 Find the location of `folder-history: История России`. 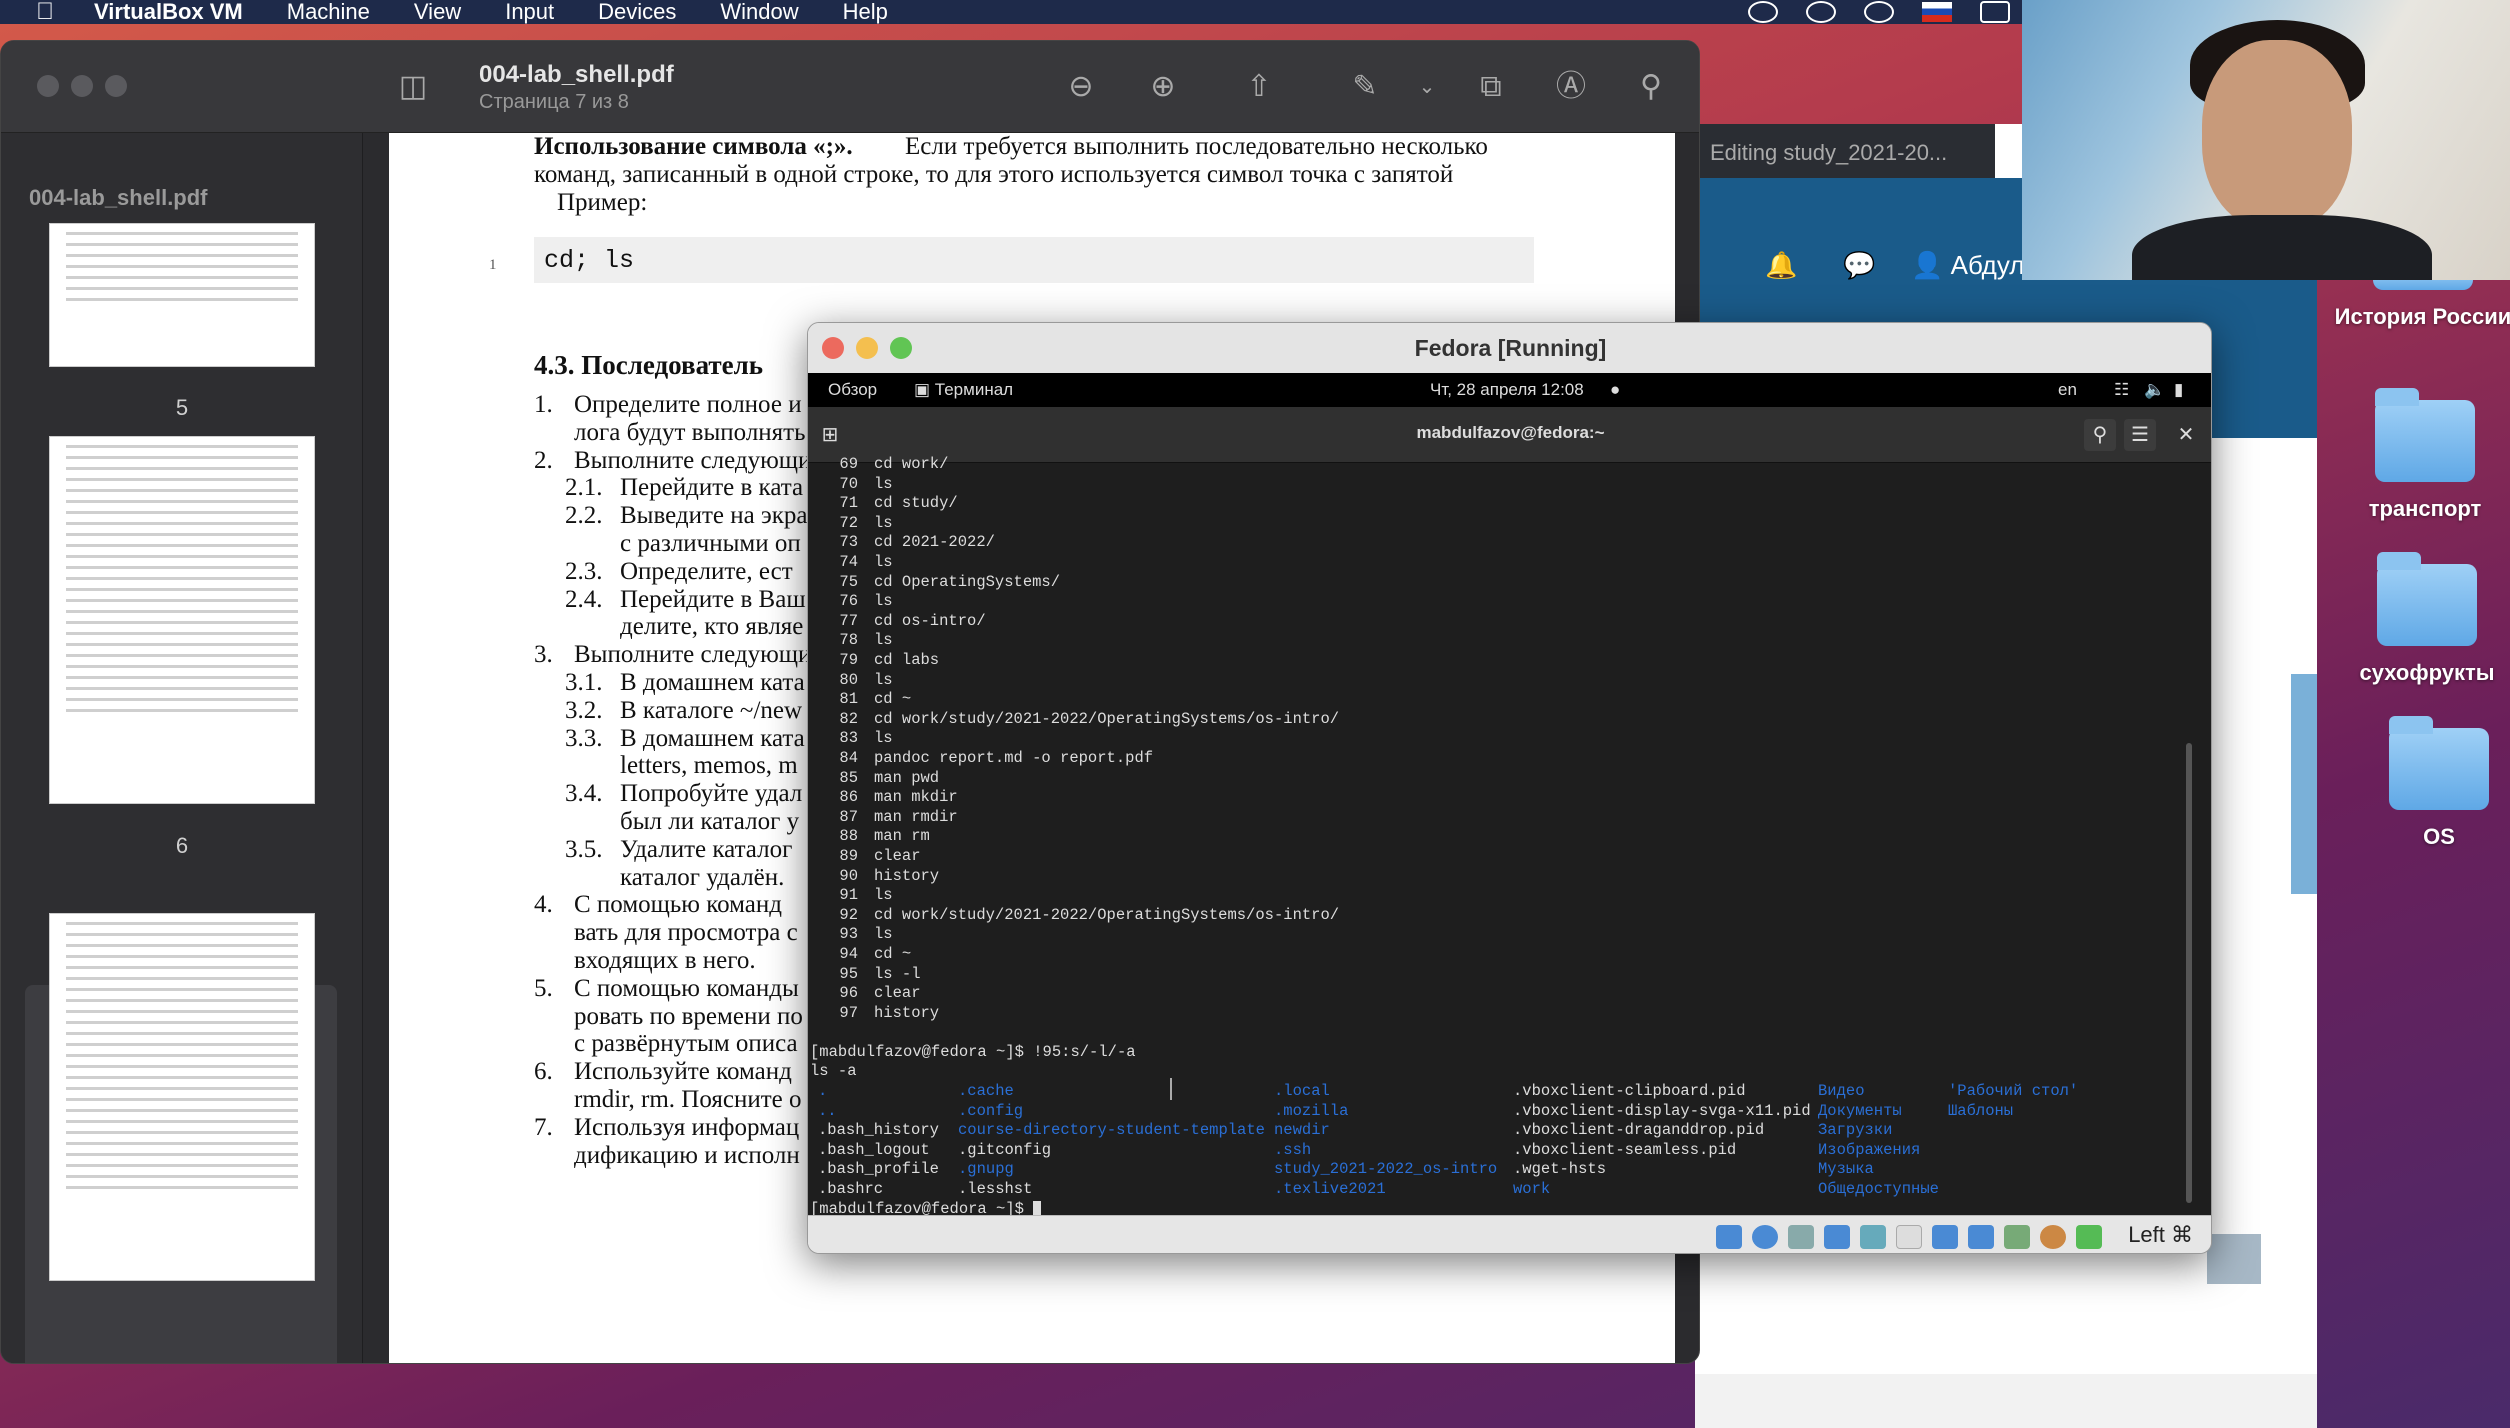

folder-history: История России is located at coordinates (2419, 294).